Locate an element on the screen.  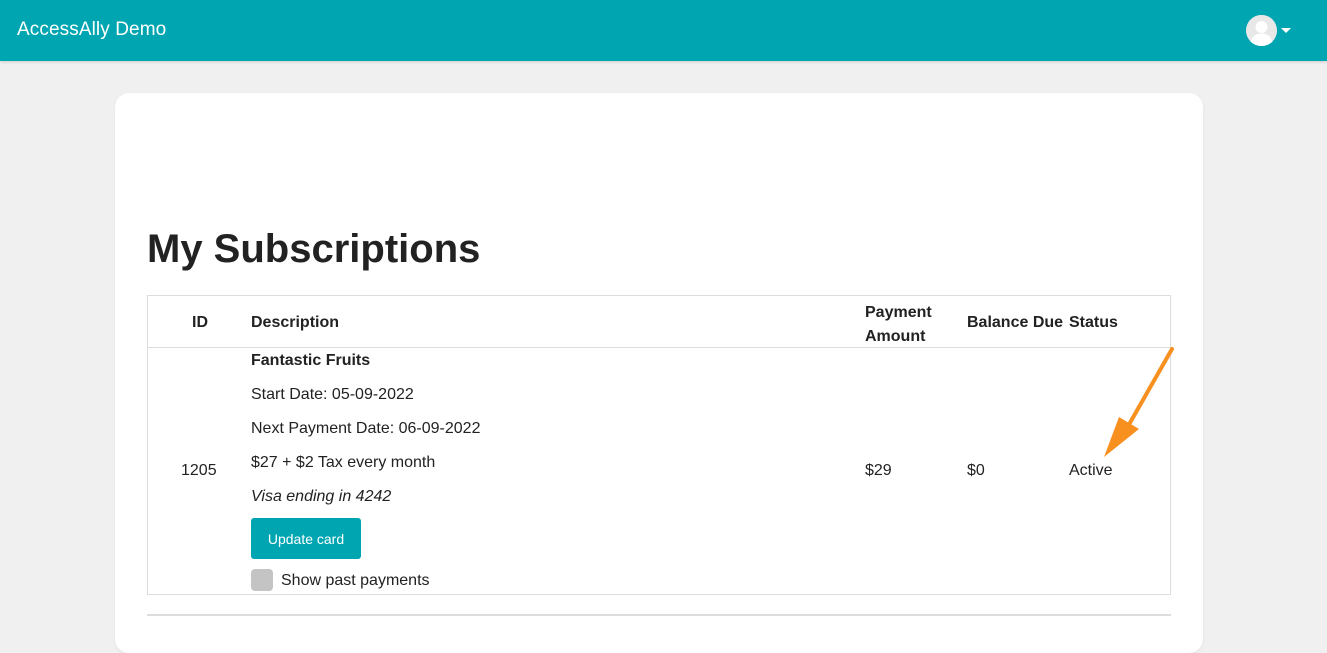
column-header-status: Status is located at coordinates (1093, 322).